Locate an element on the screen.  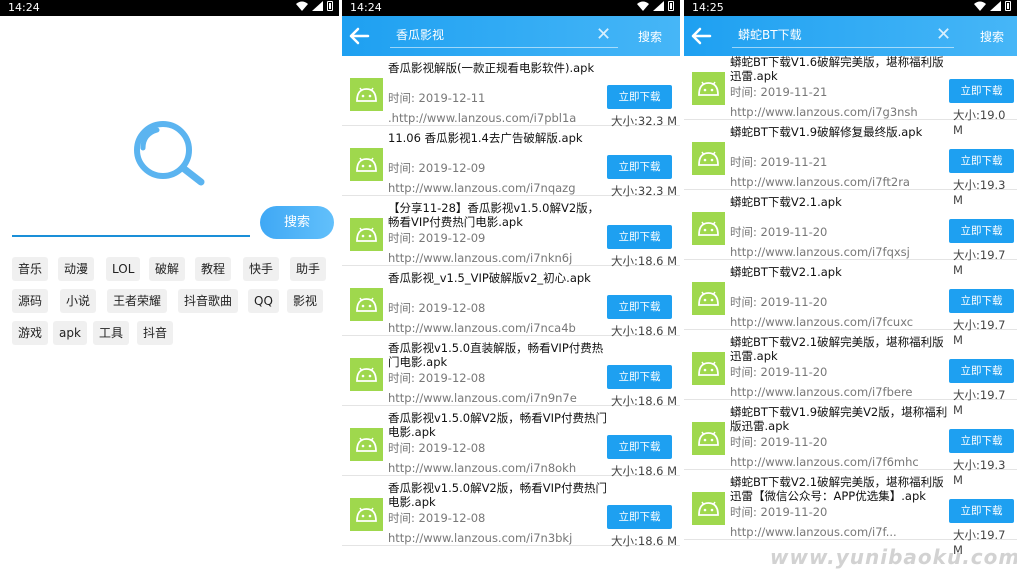
item-url: http://www.lanzous.com/i7n8okh is located at coordinates (482, 468).